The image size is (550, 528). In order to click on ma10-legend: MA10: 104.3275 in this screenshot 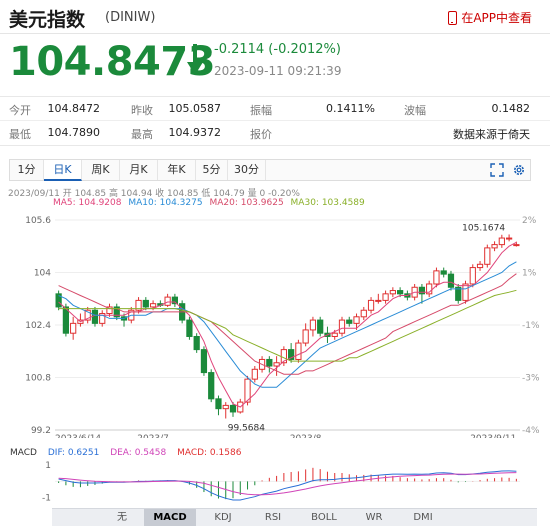, I will do `click(165, 203)`.